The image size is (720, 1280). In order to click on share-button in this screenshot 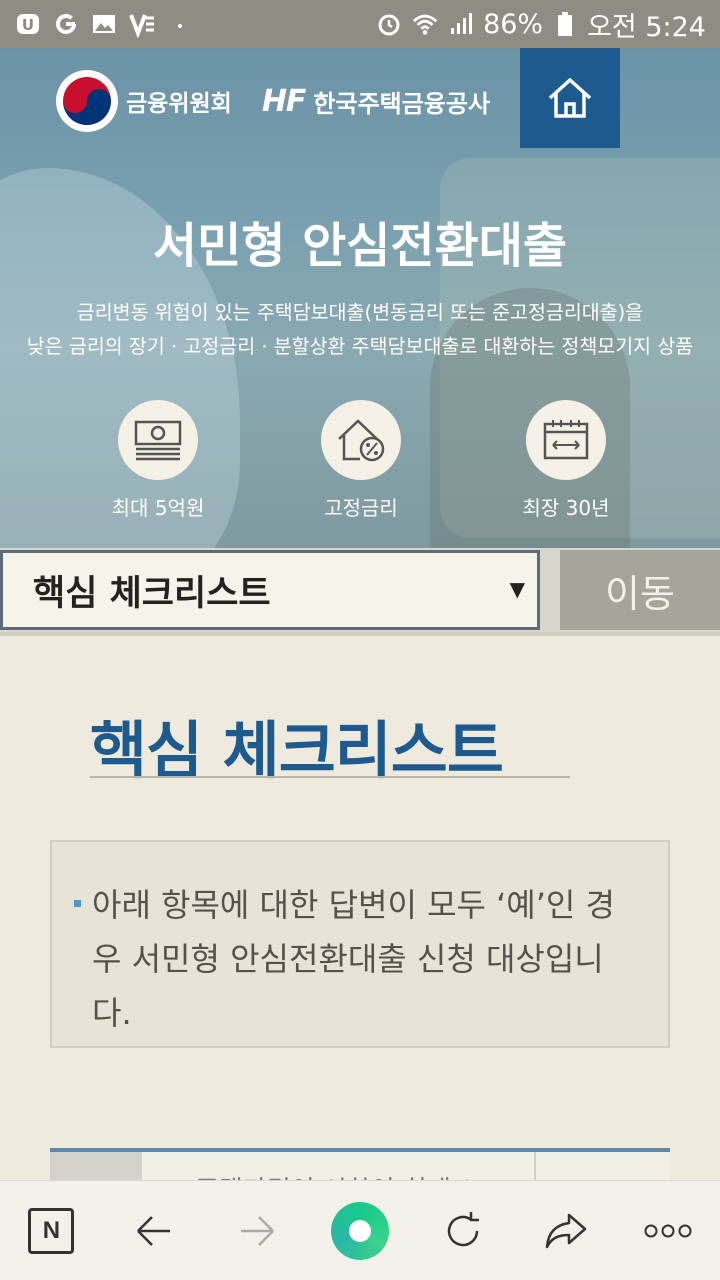, I will do `click(566, 1231)`.